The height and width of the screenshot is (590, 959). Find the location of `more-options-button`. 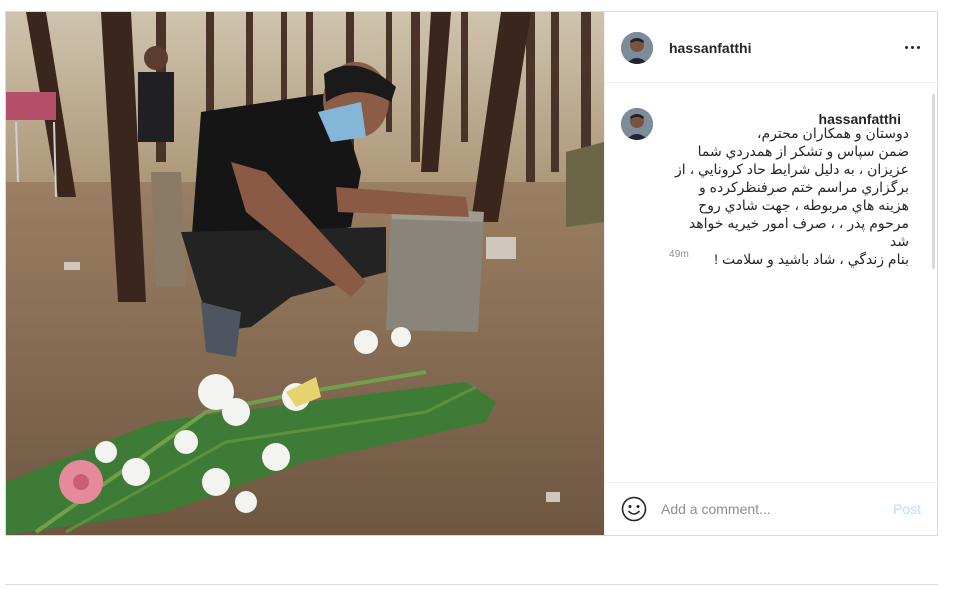

more-options-button is located at coordinates (912, 47).